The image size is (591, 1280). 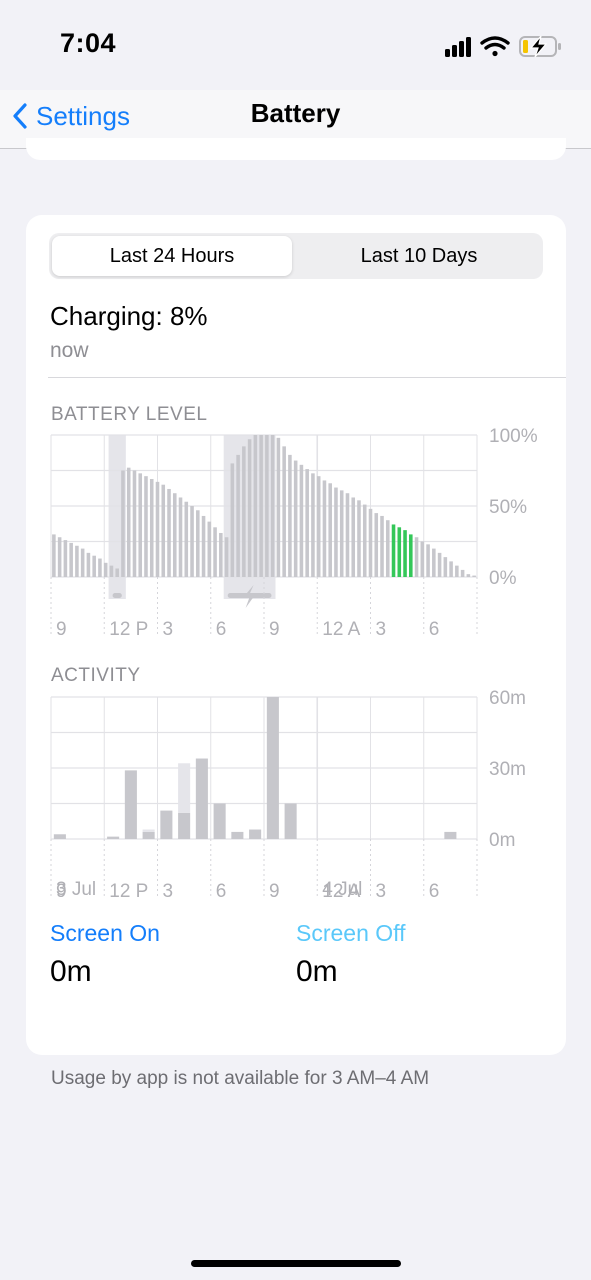 I want to click on status-time: 7:04, so click(x=88, y=43).